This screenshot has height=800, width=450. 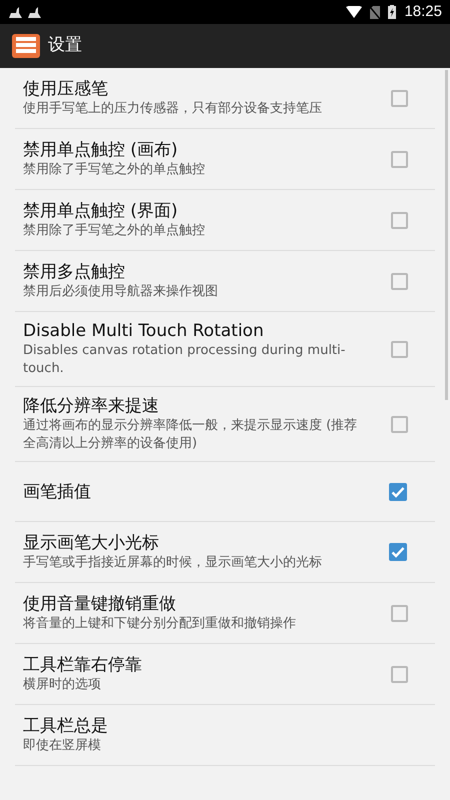 I want to click on setting-summary: 横屏时的选项, so click(x=62, y=685).